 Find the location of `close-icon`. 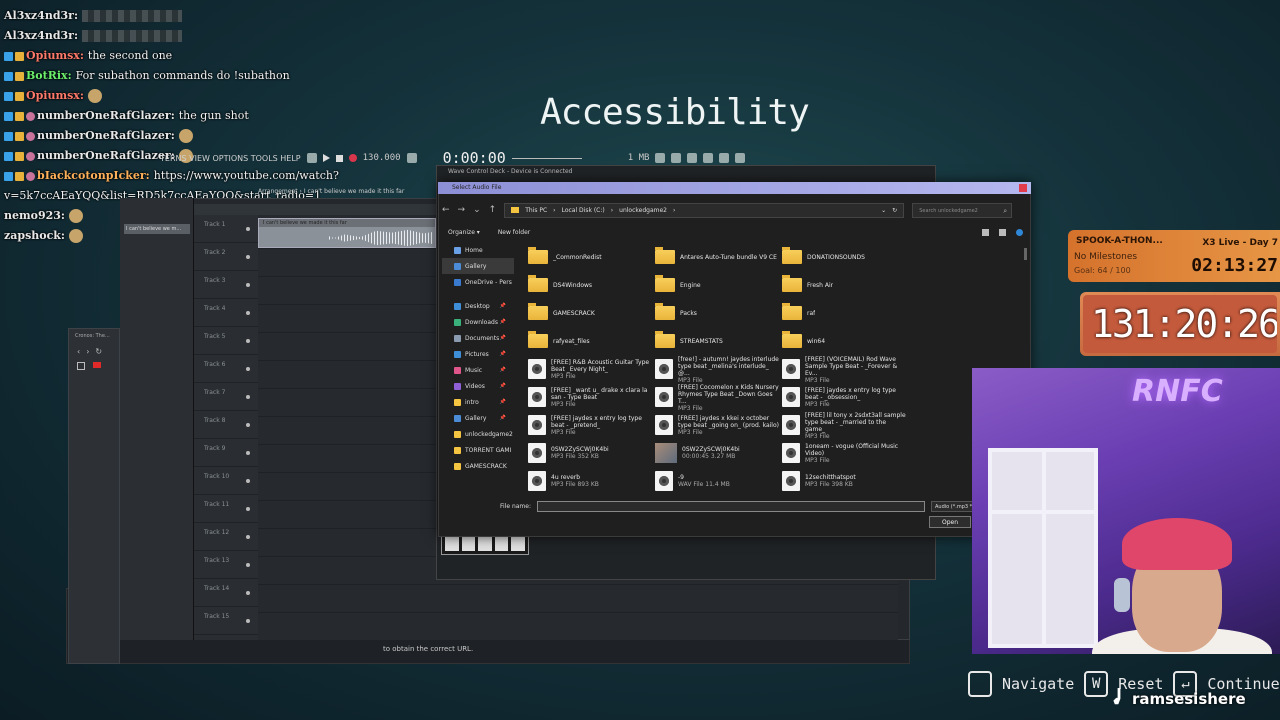

close-icon is located at coordinates (1023, 188).